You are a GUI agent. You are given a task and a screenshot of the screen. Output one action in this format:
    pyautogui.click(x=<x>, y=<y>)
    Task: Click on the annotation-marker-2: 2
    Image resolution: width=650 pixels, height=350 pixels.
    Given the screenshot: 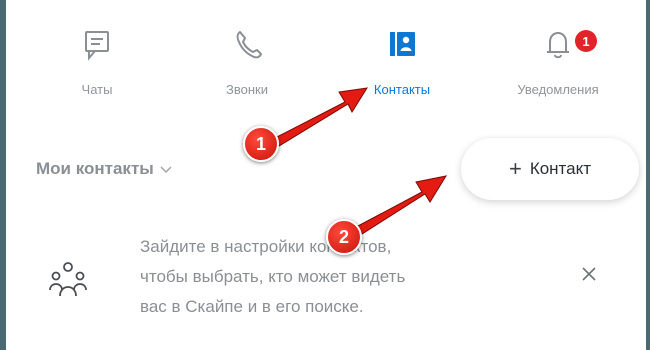 What is the action you would take?
    pyautogui.click(x=344, y=237)
    